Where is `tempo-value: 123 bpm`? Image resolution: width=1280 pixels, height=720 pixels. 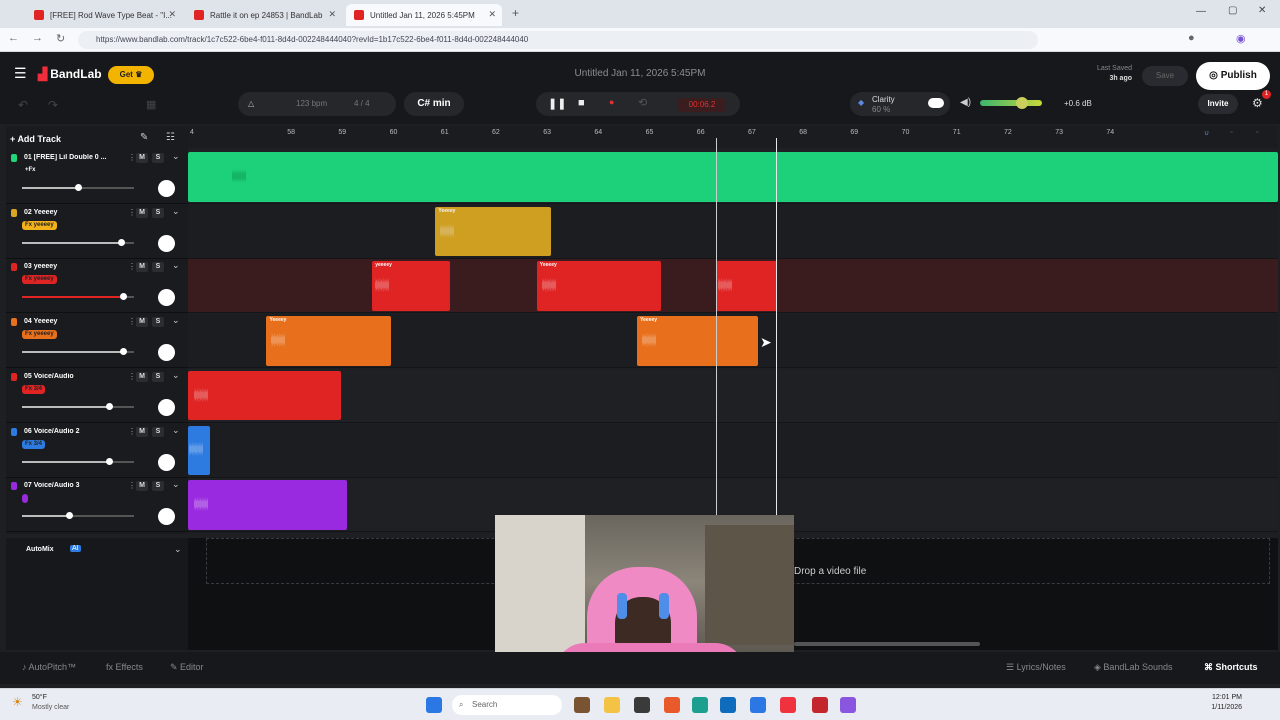
tempo-value: 123 bpm is located at coordinates (311, 104).